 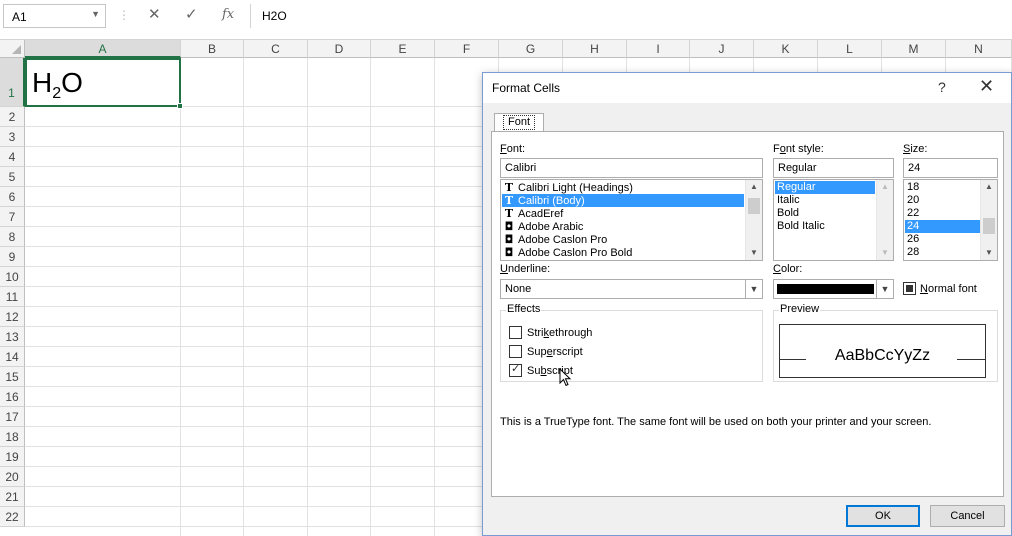 I want to click on select-all-button, so click(x=12, y=49).